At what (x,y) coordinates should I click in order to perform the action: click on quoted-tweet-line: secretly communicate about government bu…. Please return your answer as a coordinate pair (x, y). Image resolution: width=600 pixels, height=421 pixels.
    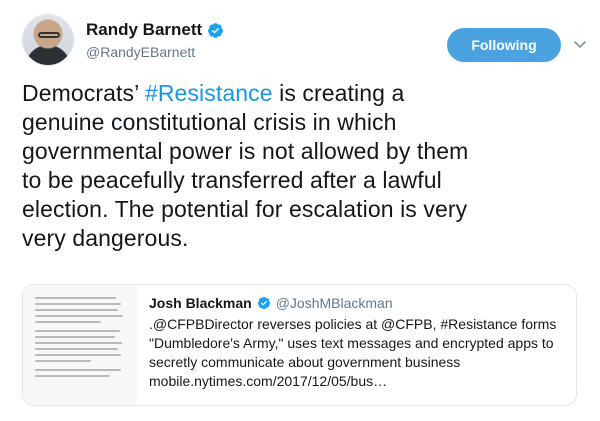
    Looking at the image, I should click on (305, 362).